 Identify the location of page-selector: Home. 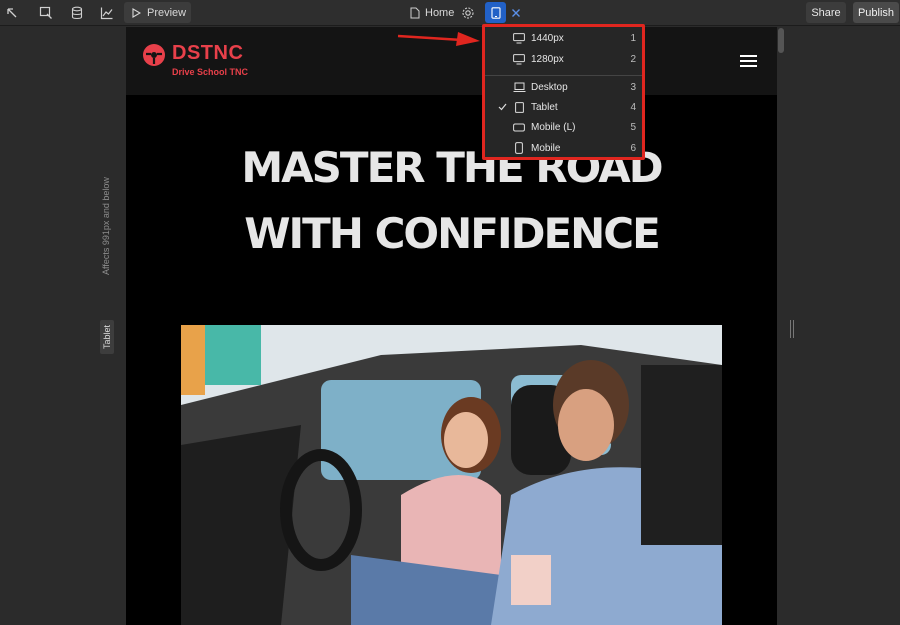
(432, 13).